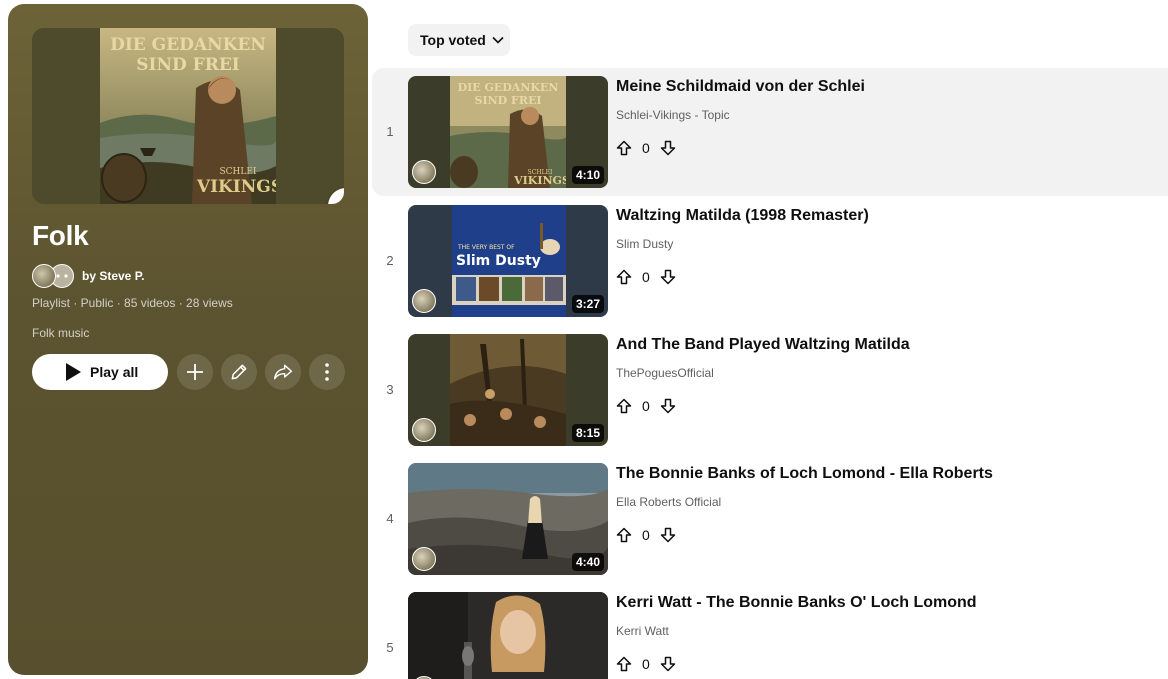 The height and width of the screenshot is (679, 1168). Describe the element at coordinates (390, 131) in the screenshot. I see `video-index: 1` at that location.